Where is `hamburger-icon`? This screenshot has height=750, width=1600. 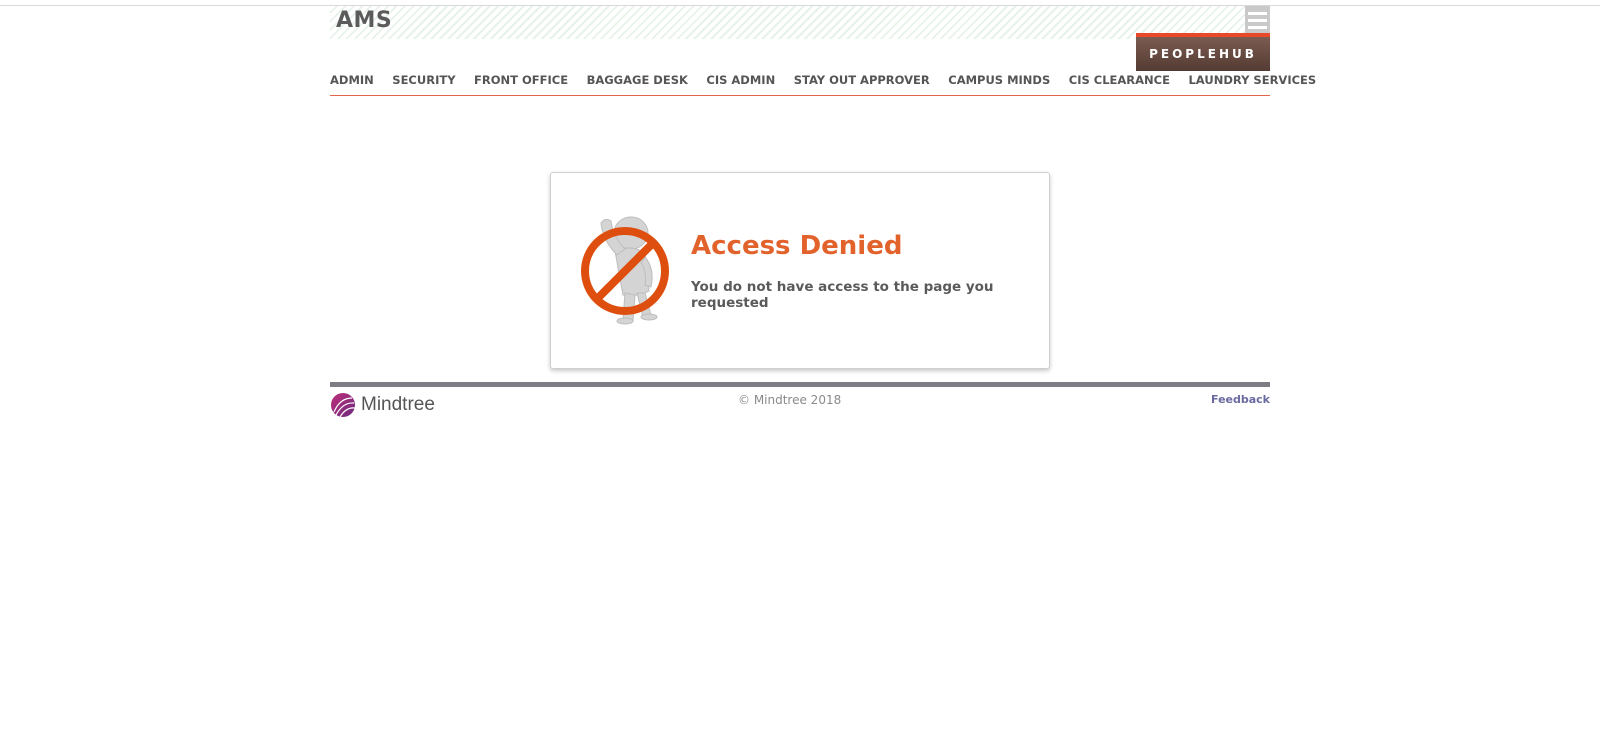 hamburger-icon is located at coordinates (1257, 20).